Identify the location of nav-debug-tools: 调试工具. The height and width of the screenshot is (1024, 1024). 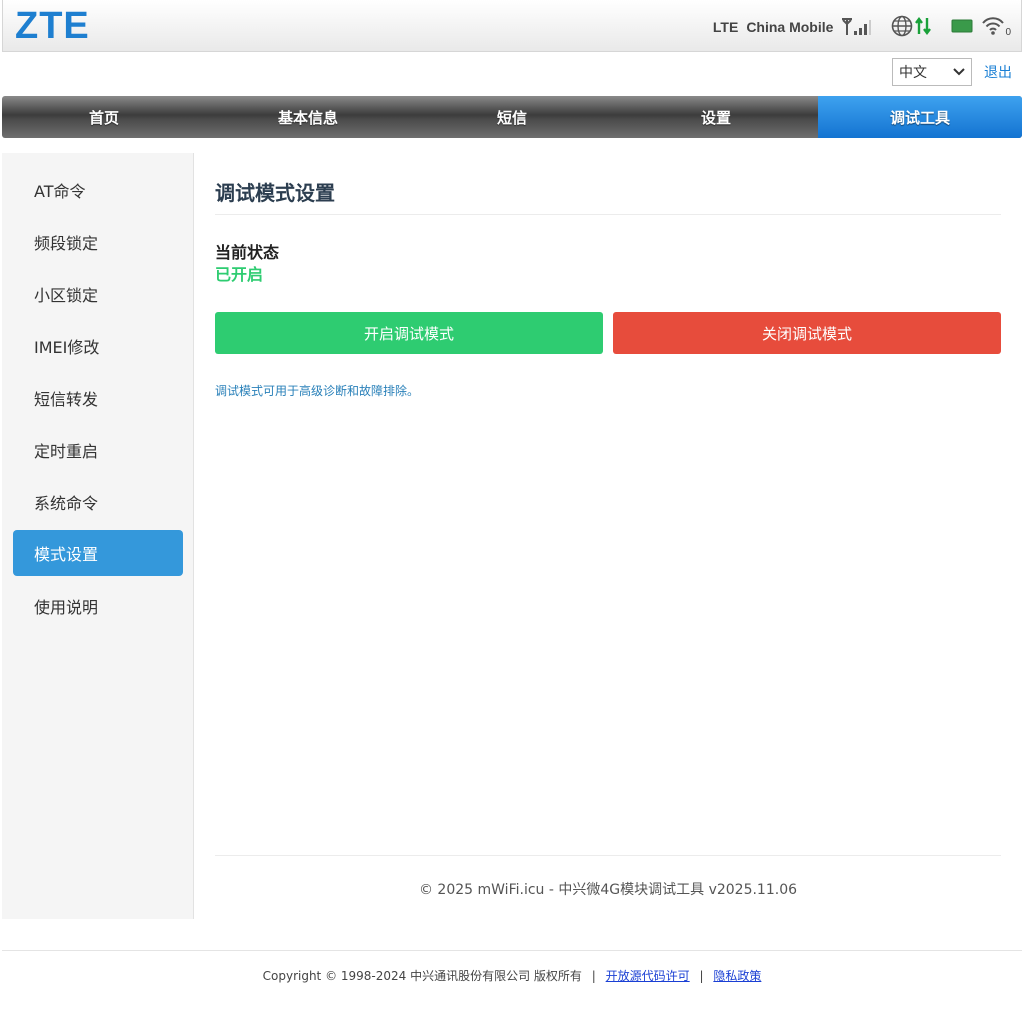
(920, 117).